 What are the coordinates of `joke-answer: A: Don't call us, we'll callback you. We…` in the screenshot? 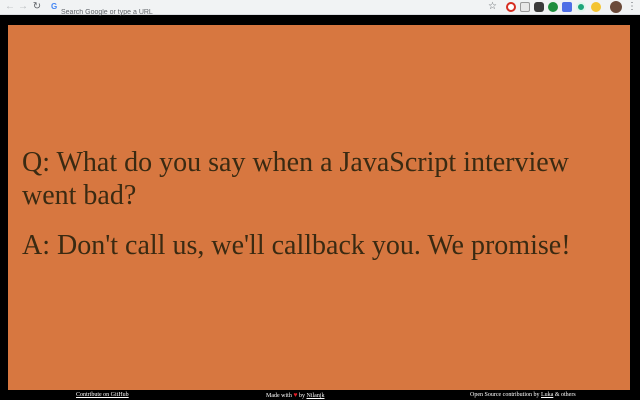 It's located at (296, 245).